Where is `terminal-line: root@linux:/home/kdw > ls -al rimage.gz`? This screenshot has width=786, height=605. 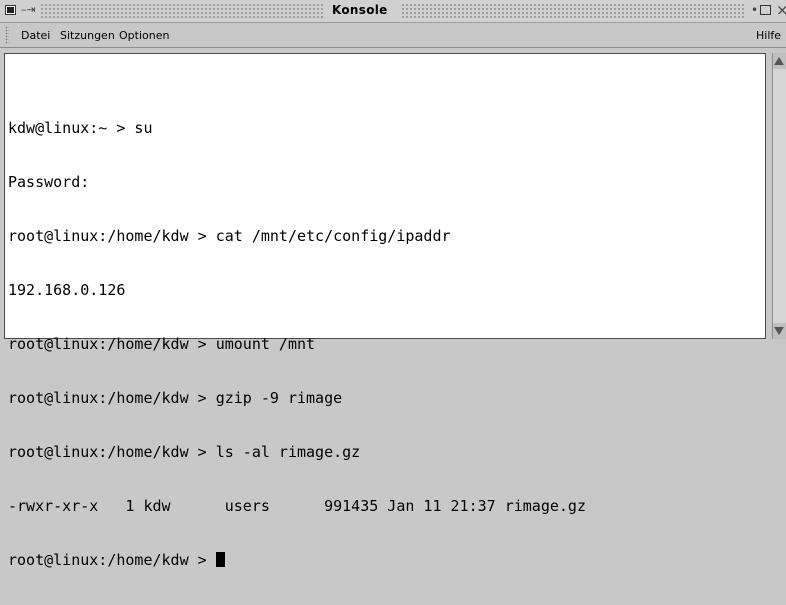 terminal-line: root@linux:/home/kdw > ls -al rimage.gz is located at coordinates (184, 452).